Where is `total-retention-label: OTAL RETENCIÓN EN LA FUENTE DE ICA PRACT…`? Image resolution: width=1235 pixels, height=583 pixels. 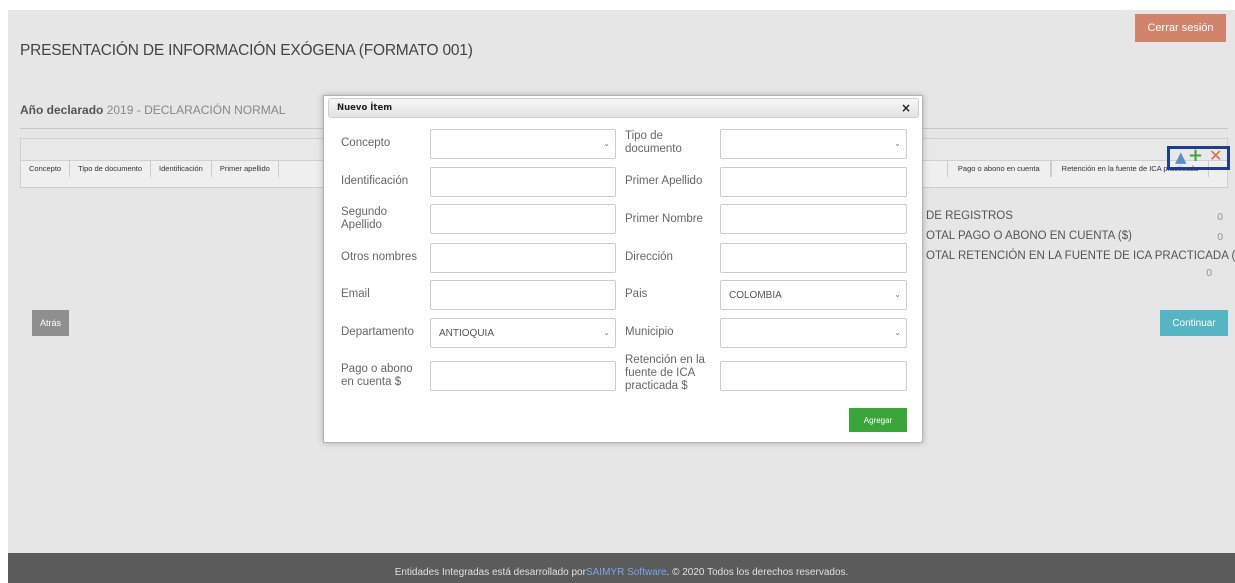
total-retention-label: OTAL RETENCIÓN EN LA FUENTE DE ICA PRACT… is located at coordinates (1080, 256).